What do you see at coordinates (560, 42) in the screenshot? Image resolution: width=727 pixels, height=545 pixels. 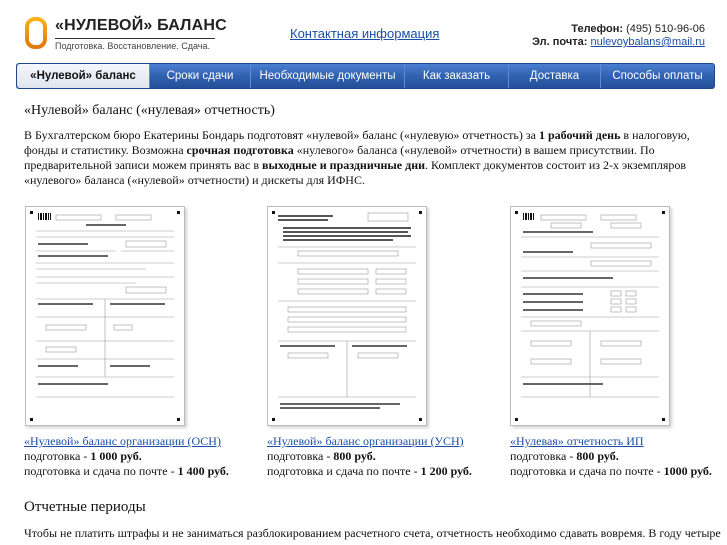 I see `email-label: Эл. почта:` at bounding box center [560, 42].